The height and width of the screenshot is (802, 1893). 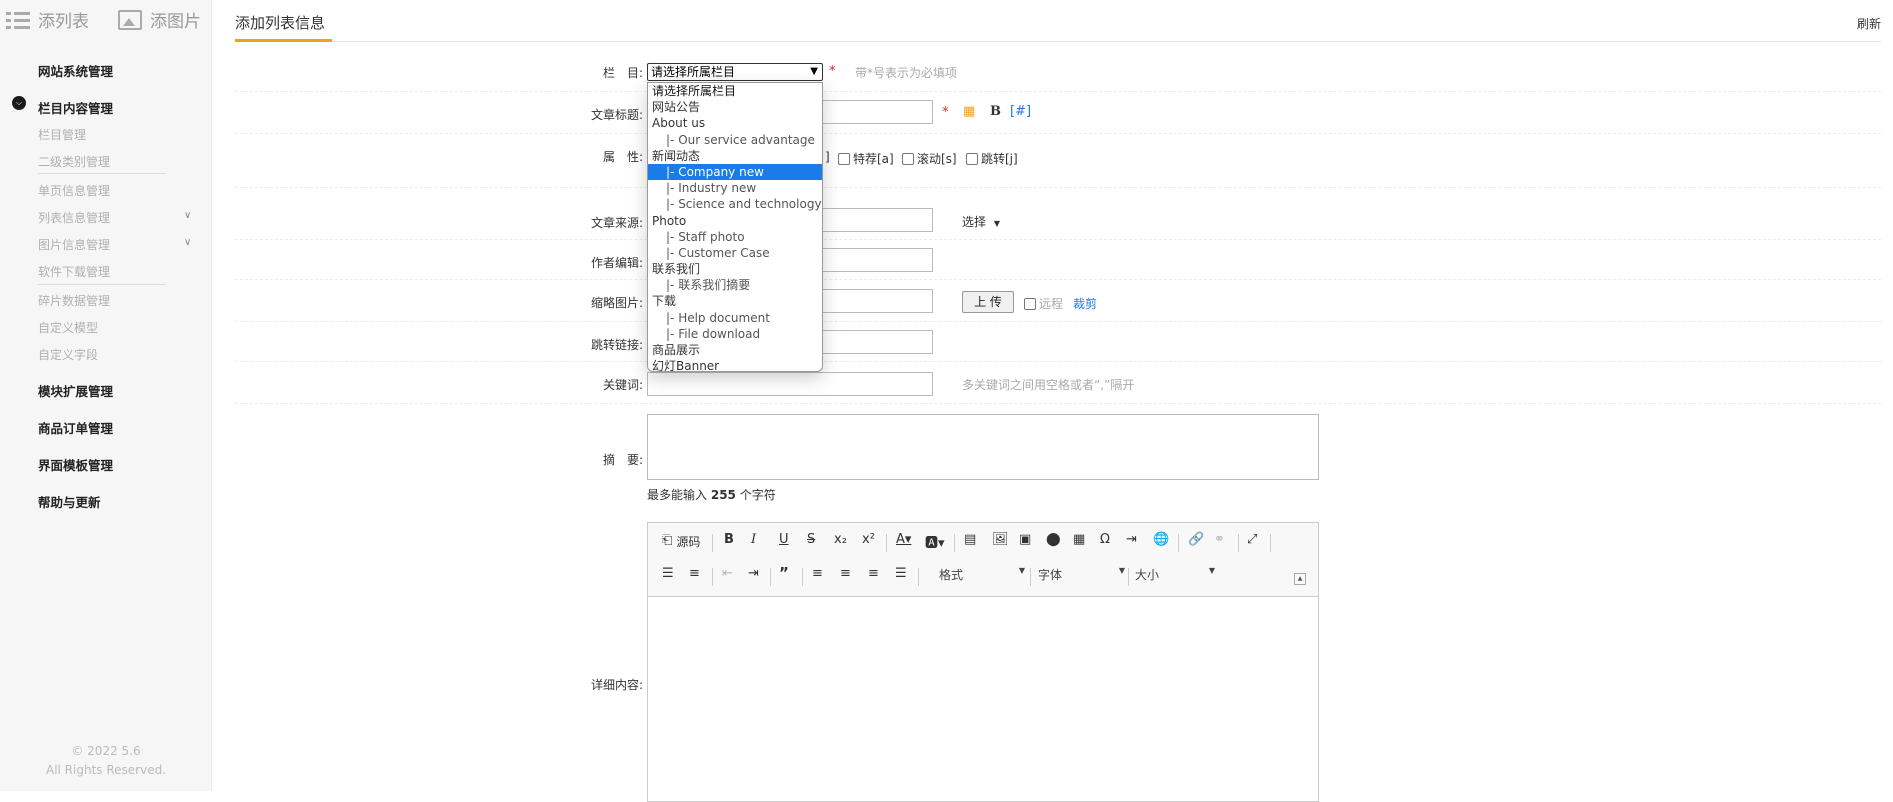 What do you see at coordinates (735, 364) in the screenshot?
I see `dropdown-option: 幻灯Banner` at bounding box center [735, 364].